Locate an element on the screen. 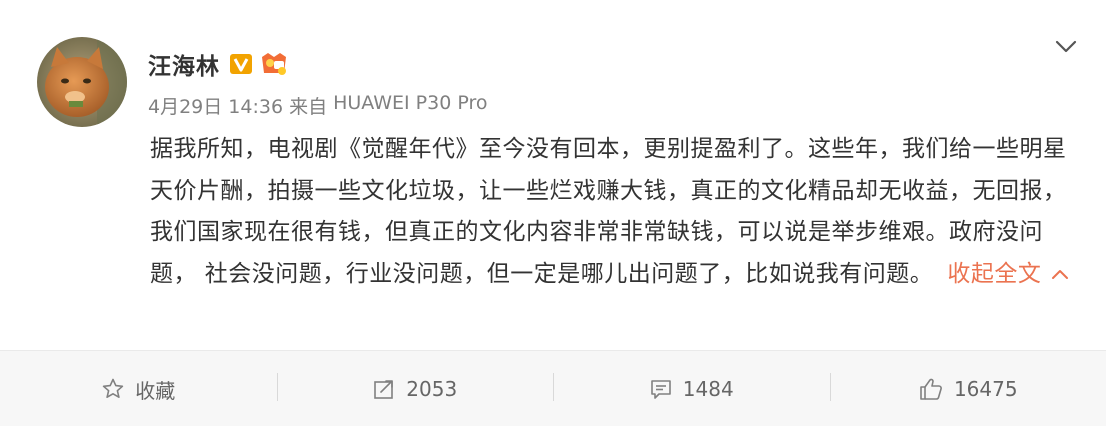 Image resolution: width=1106 pixels, height=426 pixels. repost-button: 2053 is located at coordinates (415, 388).